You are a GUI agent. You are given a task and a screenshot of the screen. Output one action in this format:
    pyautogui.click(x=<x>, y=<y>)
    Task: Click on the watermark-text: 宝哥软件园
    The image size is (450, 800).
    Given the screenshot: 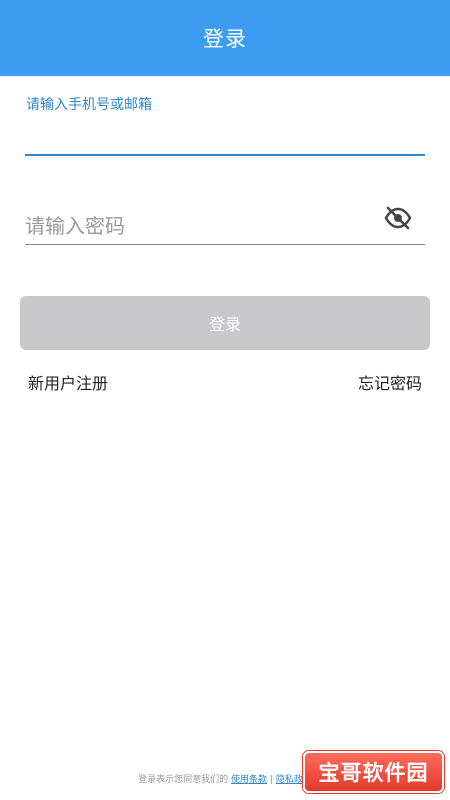 What is the action you would take?
    pyautogui.click(x=373, y=773)
    